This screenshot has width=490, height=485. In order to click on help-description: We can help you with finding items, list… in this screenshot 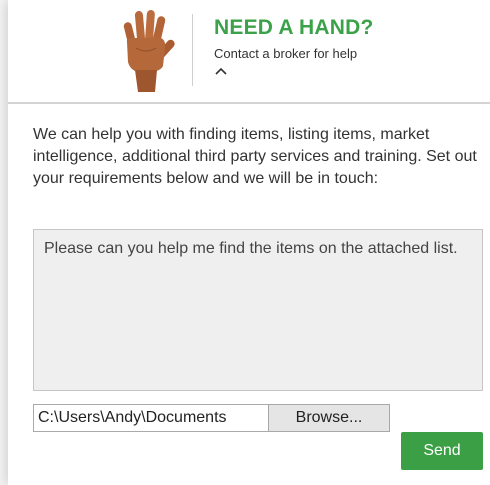, I will do `click(255, 156)`.